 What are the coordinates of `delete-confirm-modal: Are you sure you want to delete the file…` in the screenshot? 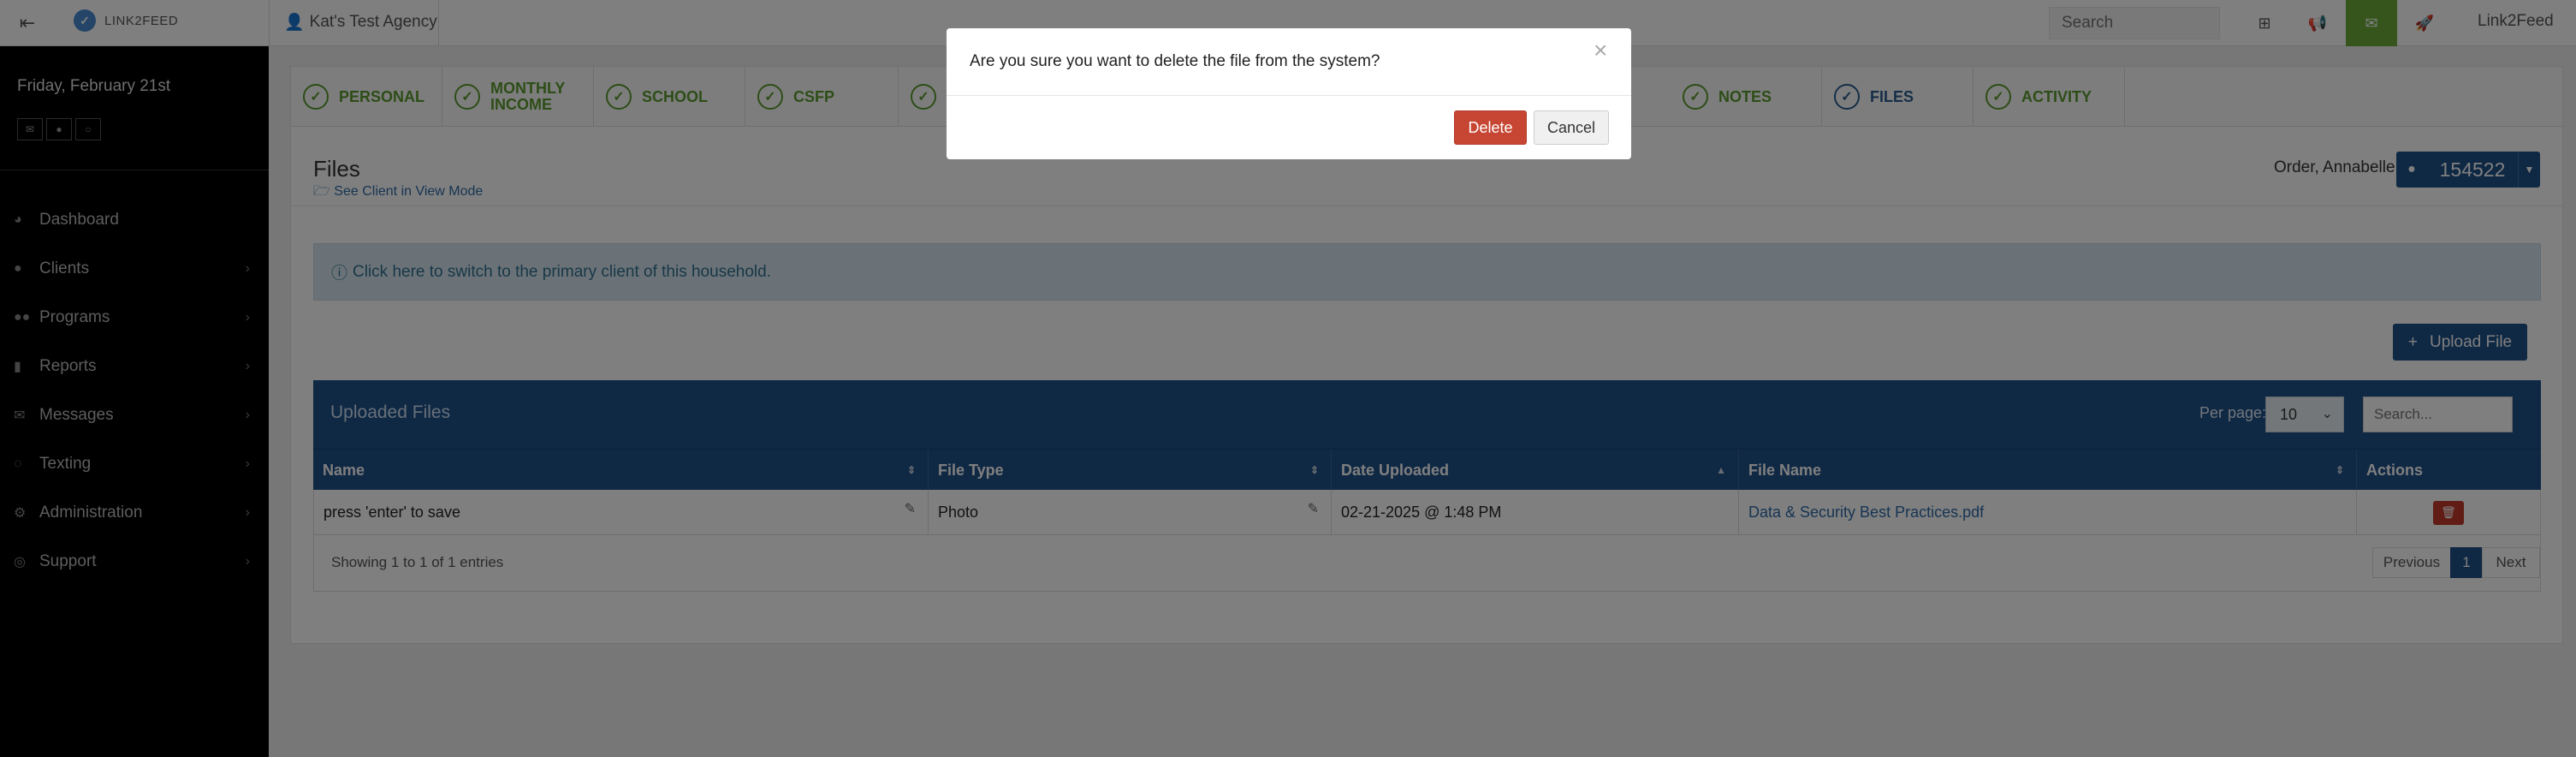 It's located at (1289, 93).